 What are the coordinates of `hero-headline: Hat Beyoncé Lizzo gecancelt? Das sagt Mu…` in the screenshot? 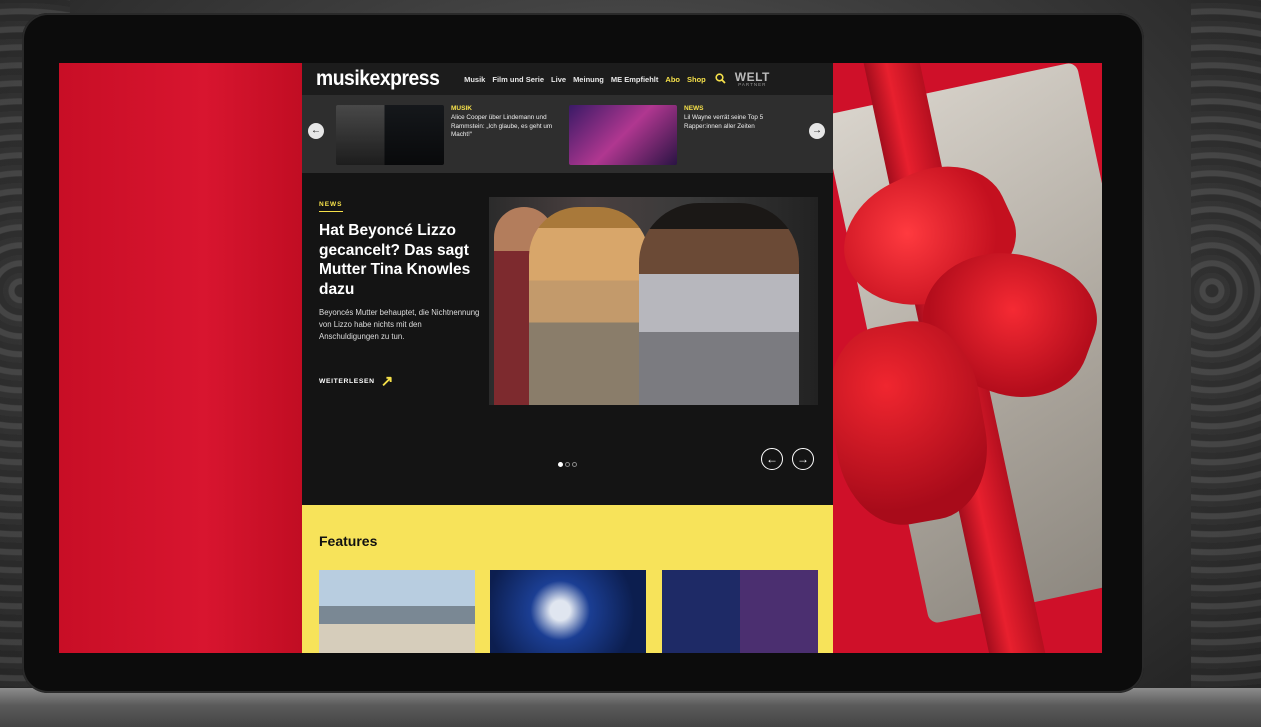 It's located at (401, 260).